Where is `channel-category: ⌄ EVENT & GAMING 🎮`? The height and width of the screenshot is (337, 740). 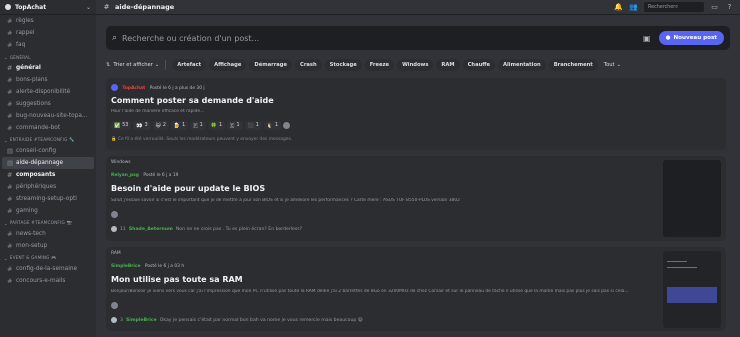 channel-category: ⌄ EVENT & GAMING 🎮 is located at coordinates (48, 257).